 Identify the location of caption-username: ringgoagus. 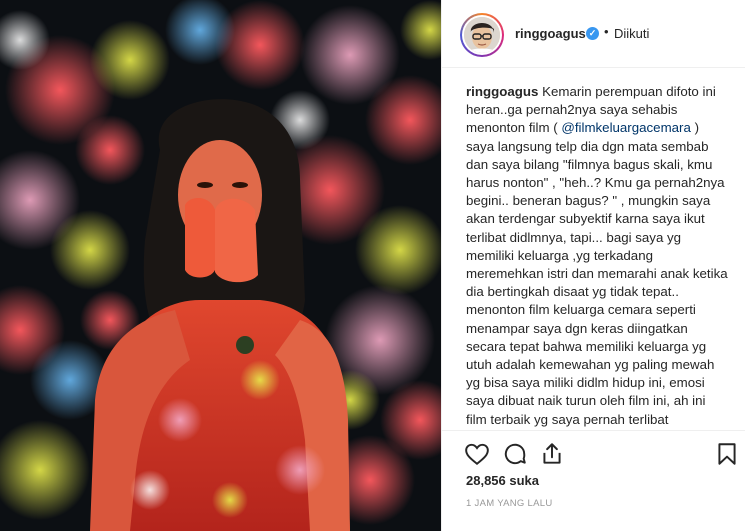
(502, 91).